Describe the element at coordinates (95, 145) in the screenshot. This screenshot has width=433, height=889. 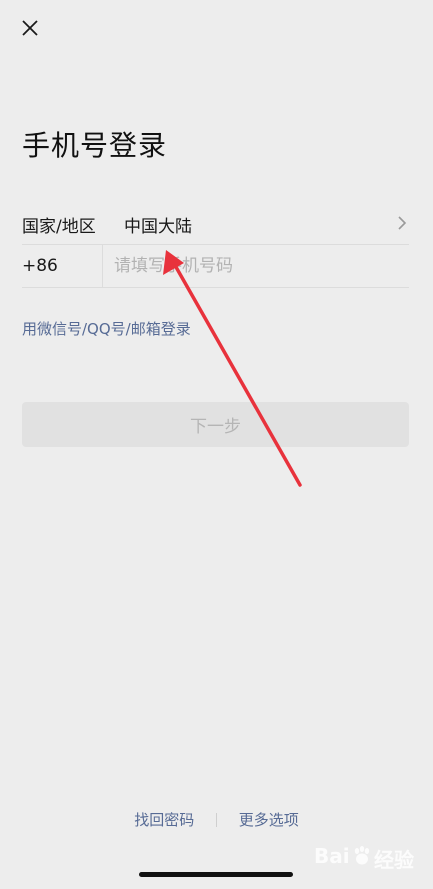
I see `page-title: 手机号登录` at that location.